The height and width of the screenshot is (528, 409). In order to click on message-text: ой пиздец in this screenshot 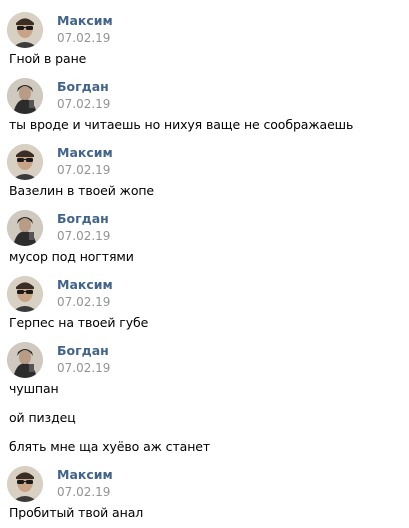, I will do `click(42, 417)`.